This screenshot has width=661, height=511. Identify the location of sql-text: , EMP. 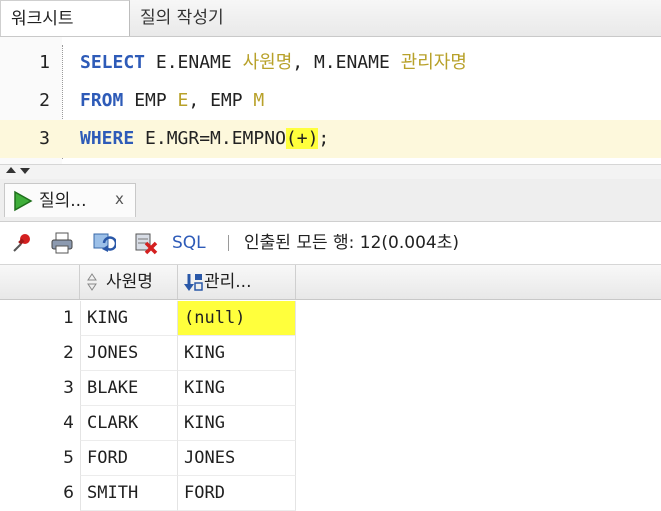
(221, 100).